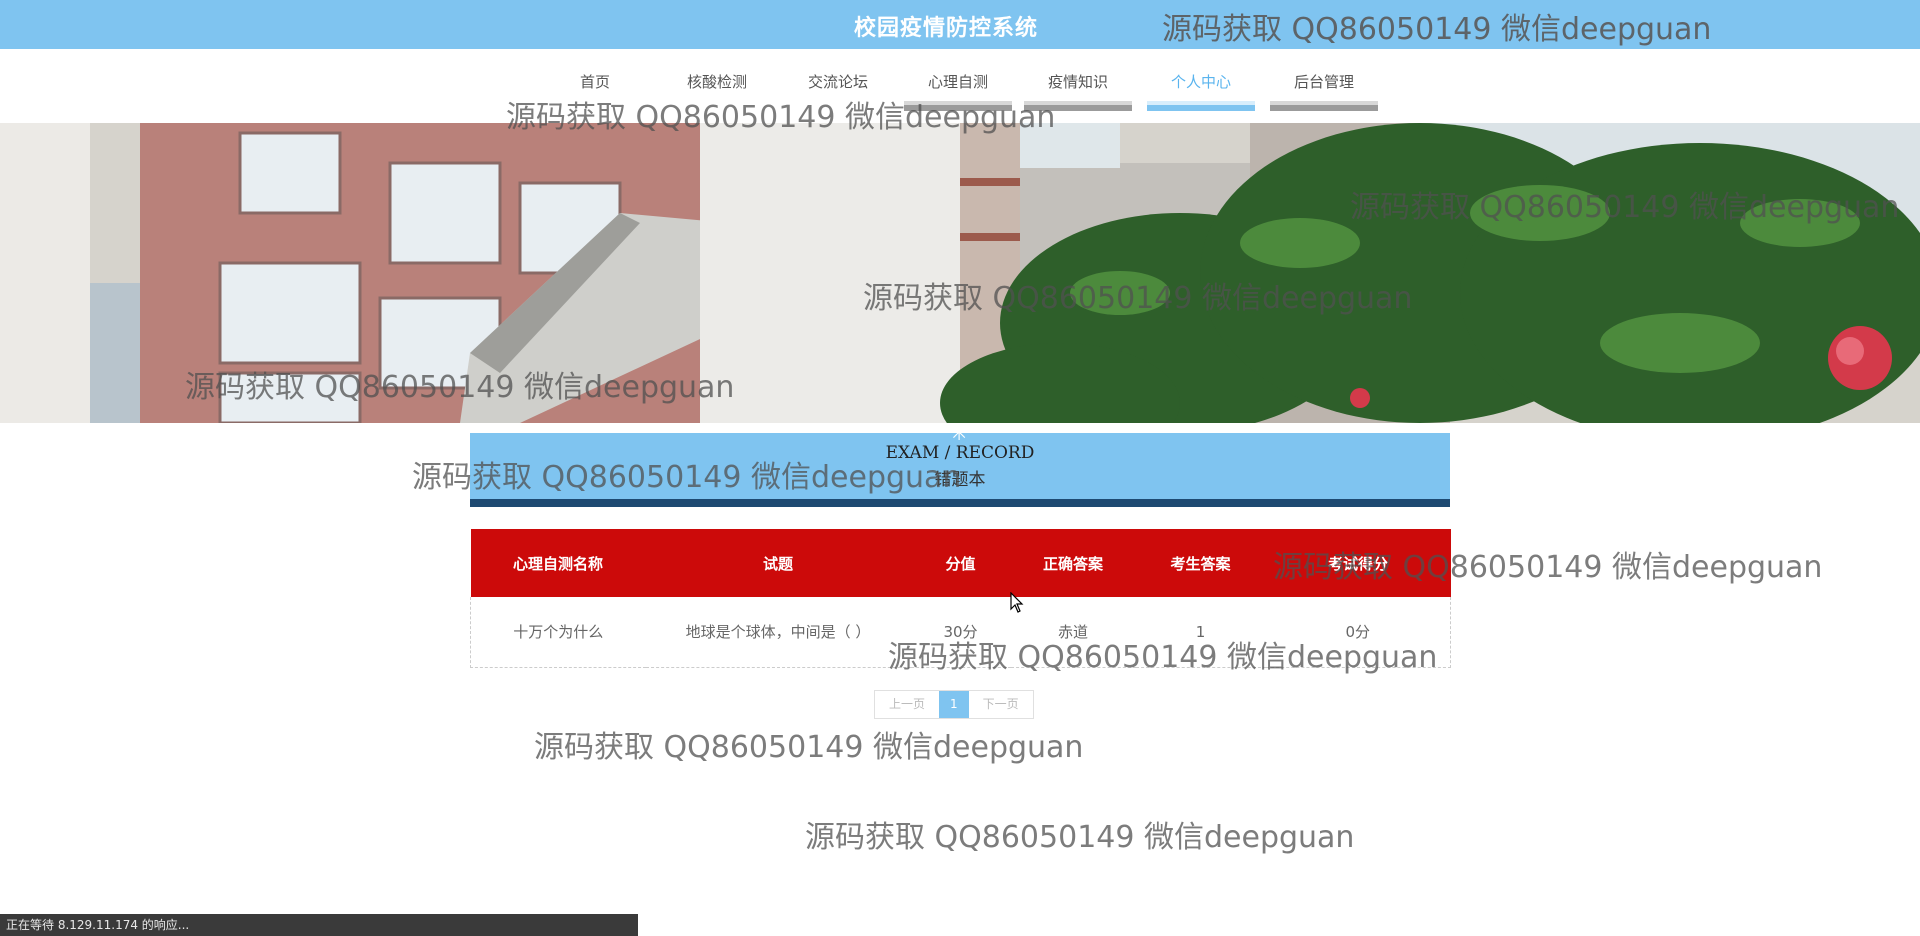 This screenshot has width=1920, height=936. I want to click on nav-item-home: 首页, so click(595, 91).